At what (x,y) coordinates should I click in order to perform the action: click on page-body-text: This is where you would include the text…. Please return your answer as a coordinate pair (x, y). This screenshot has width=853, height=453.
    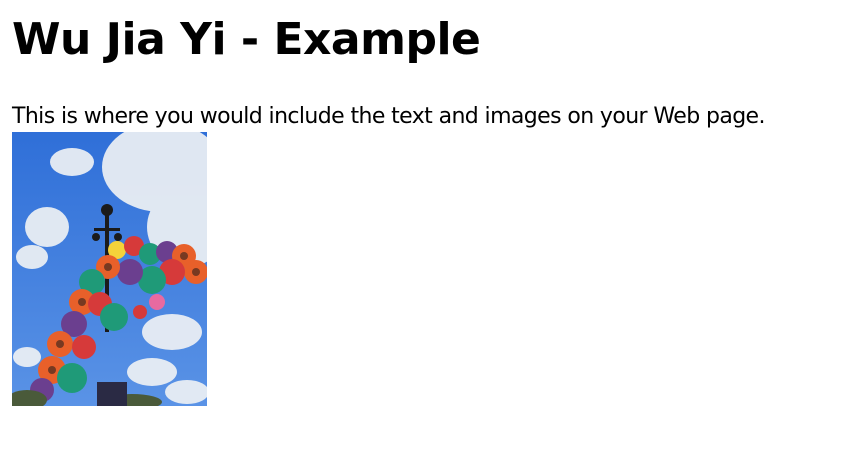
    Looking at the image, I should click on (388, 116).